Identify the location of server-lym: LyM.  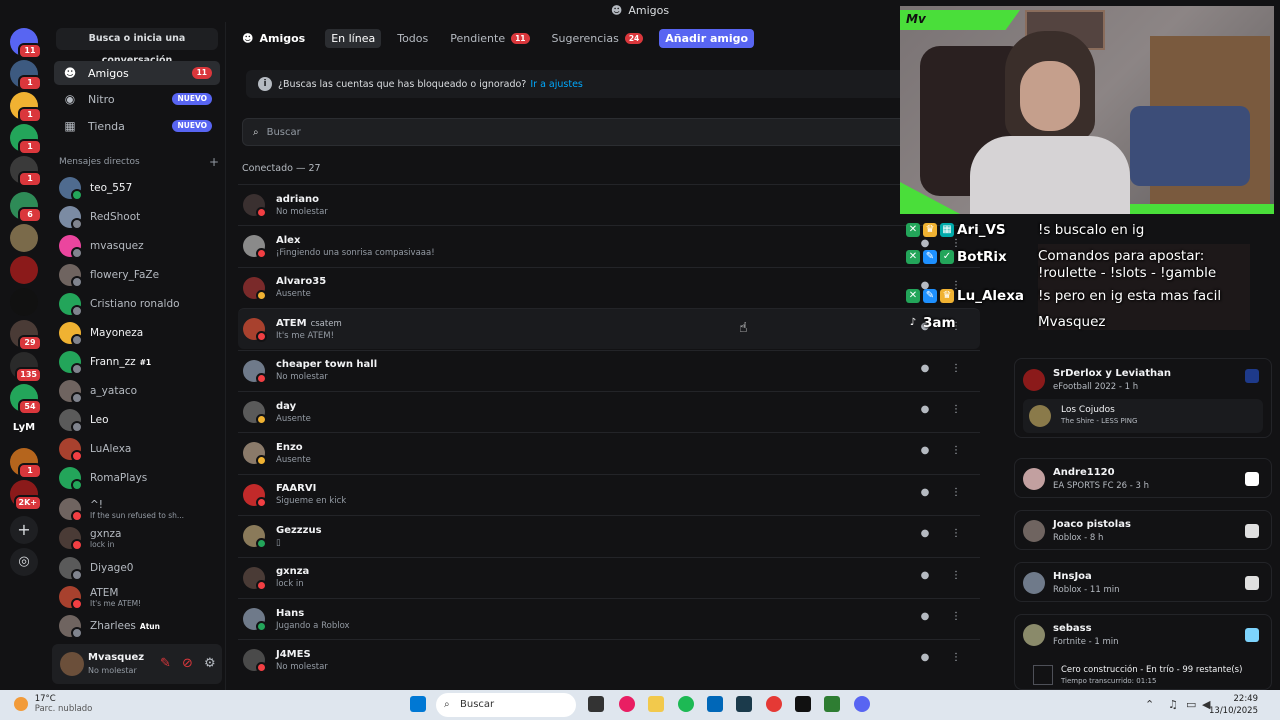
(24, 427).